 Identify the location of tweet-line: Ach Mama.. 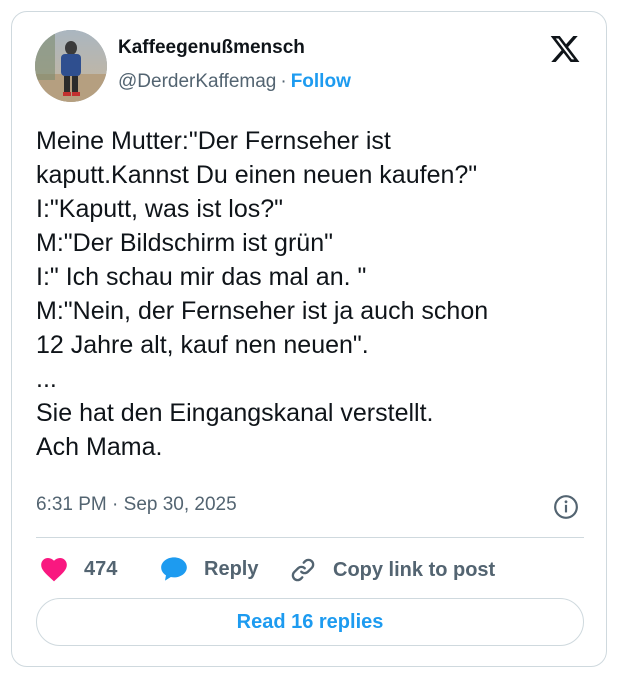
(99, 447).